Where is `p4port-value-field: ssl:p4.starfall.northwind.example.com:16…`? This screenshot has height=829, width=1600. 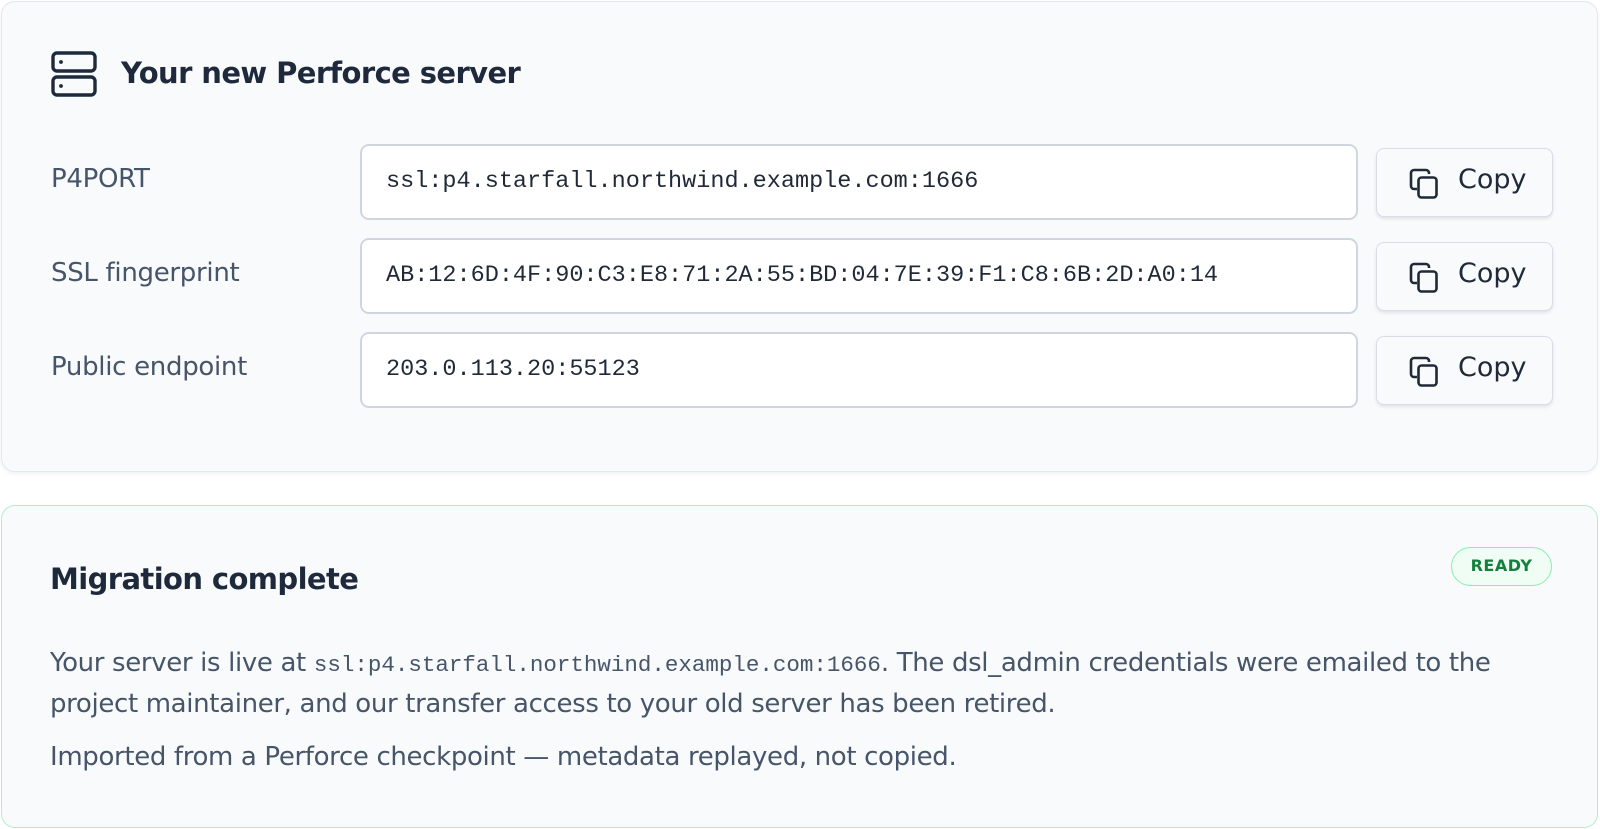
p4port-value-field: ssl:p4.starfall.northwind.example.com:16… is located at coordinates (859, 182).